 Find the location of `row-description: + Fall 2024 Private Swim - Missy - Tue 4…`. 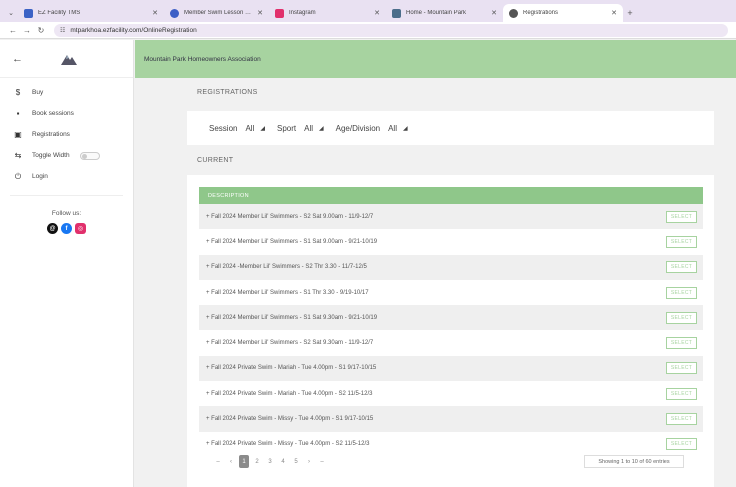

row-description: + Fall 2024 Private Swim - Missy - Tue 4… is located at coordinates (290, 419).